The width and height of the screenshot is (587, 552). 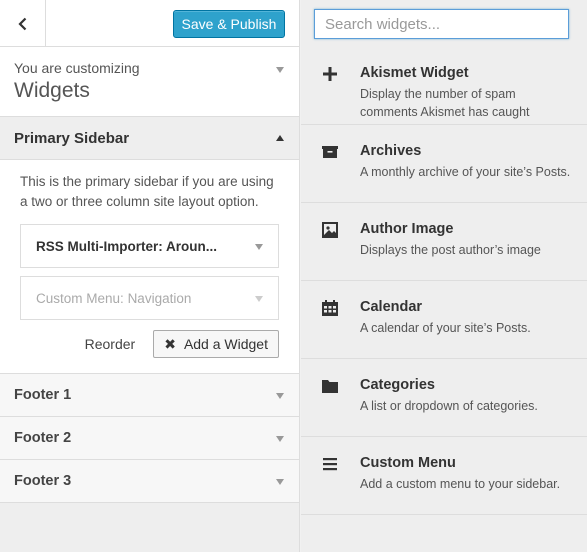 What do you see at coordinates (149, 344) in the screenshot?
I see `widget-controls: Reorder ✖ Add a Widget` at bounding box center [149, 344].